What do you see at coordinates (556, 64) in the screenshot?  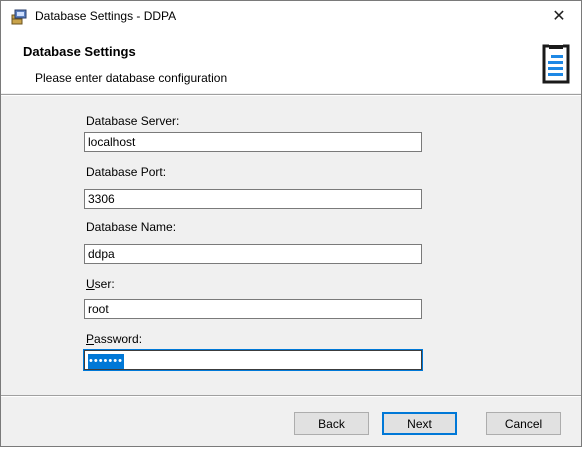 I see `document-logo-icon` at bounding box center [556, 64].